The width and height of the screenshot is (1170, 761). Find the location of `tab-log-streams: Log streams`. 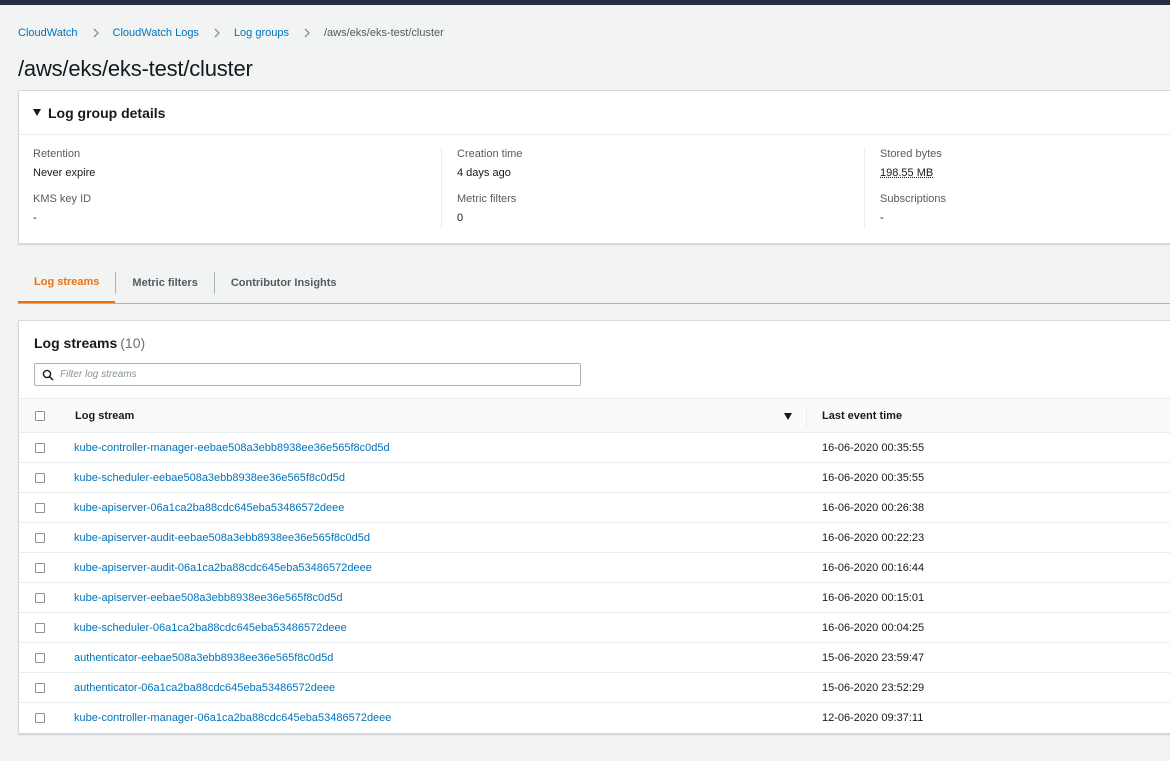

tab-log-streams: Log streams is located at coordinates (67, 282).